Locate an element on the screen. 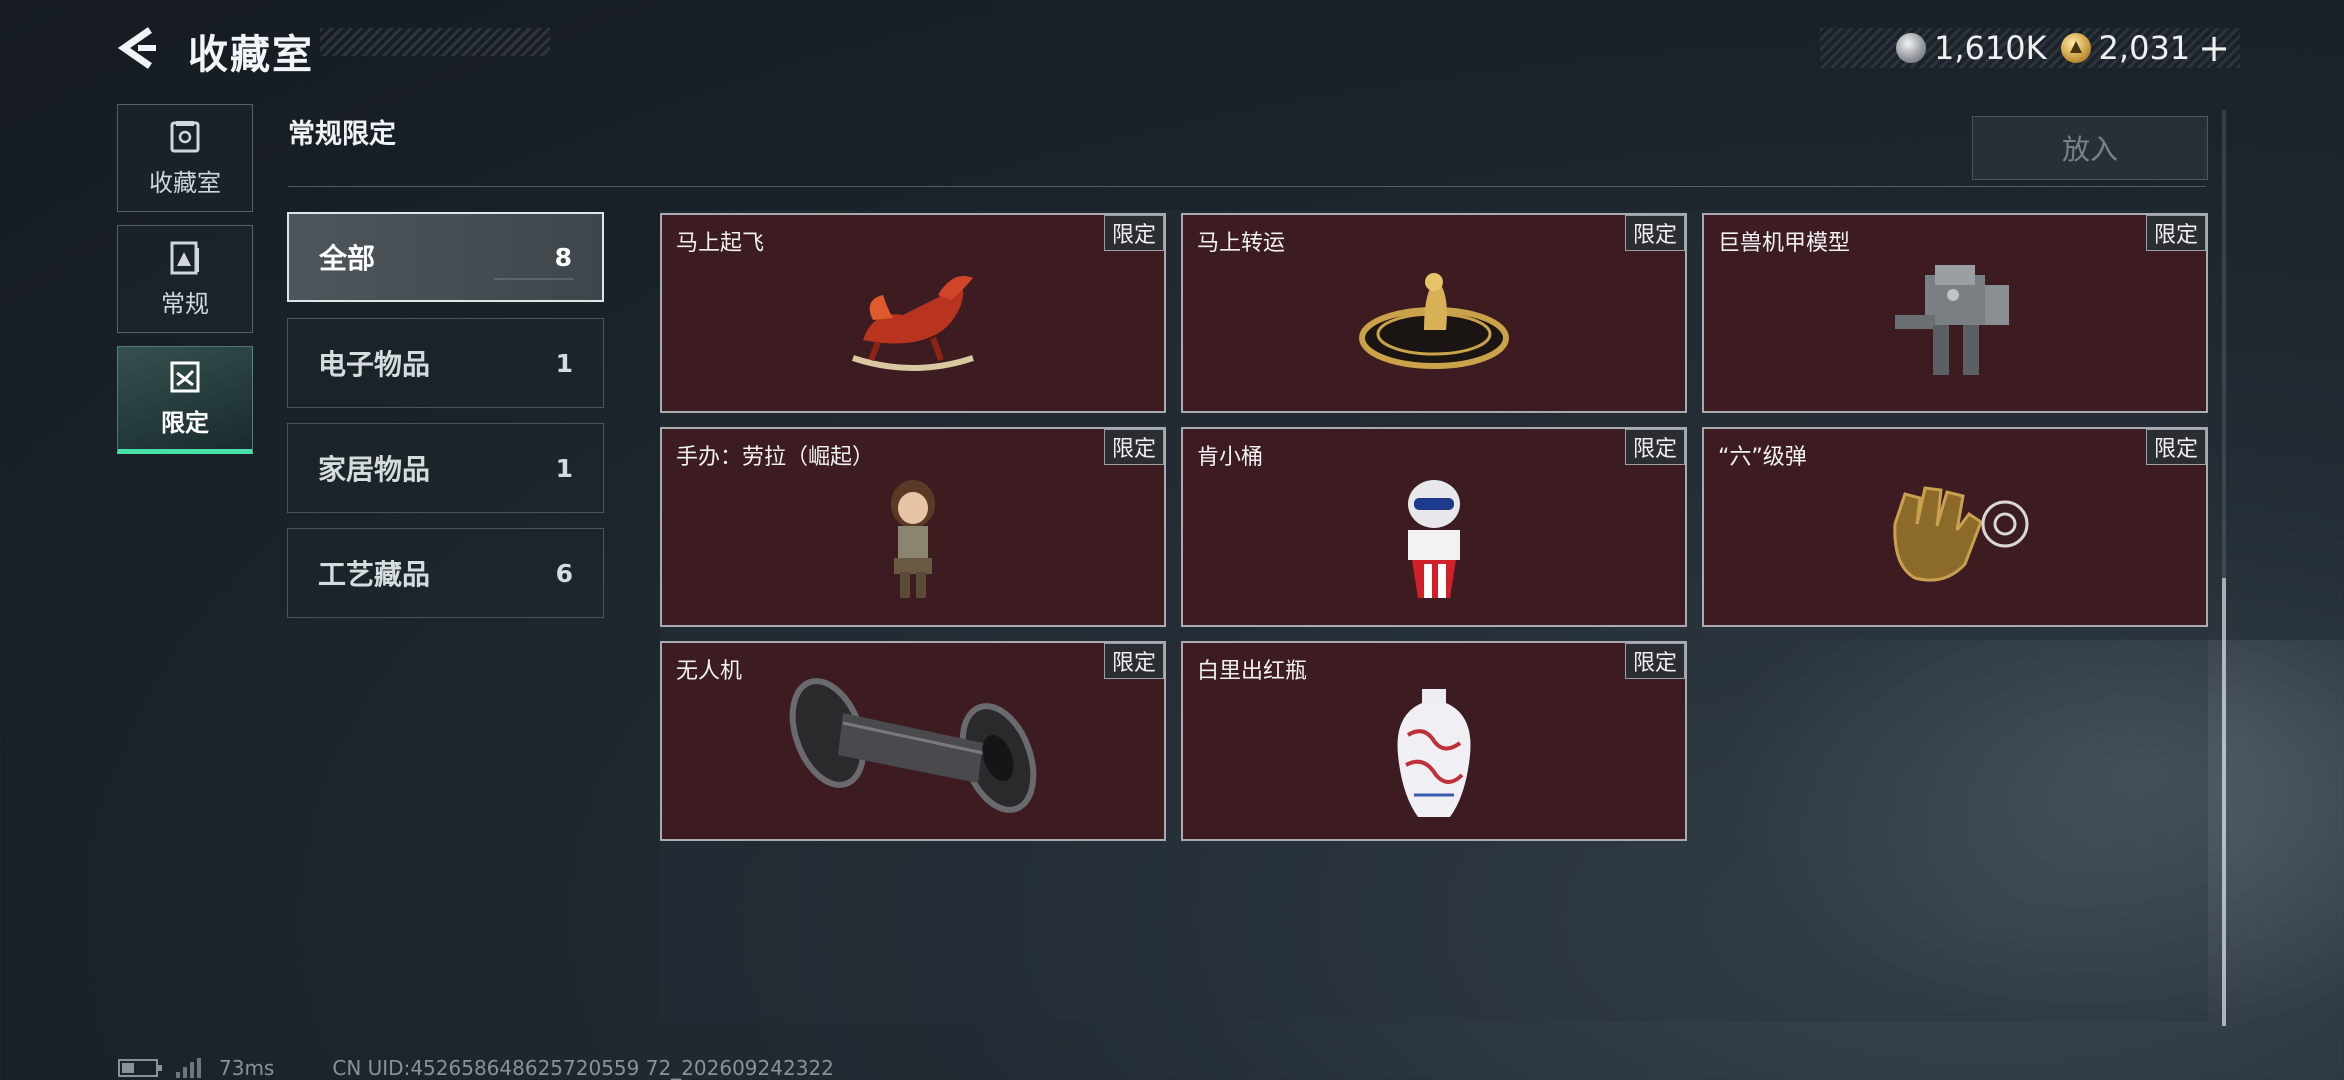  page-title: 收藏室 is located at coordinates (251, 55).